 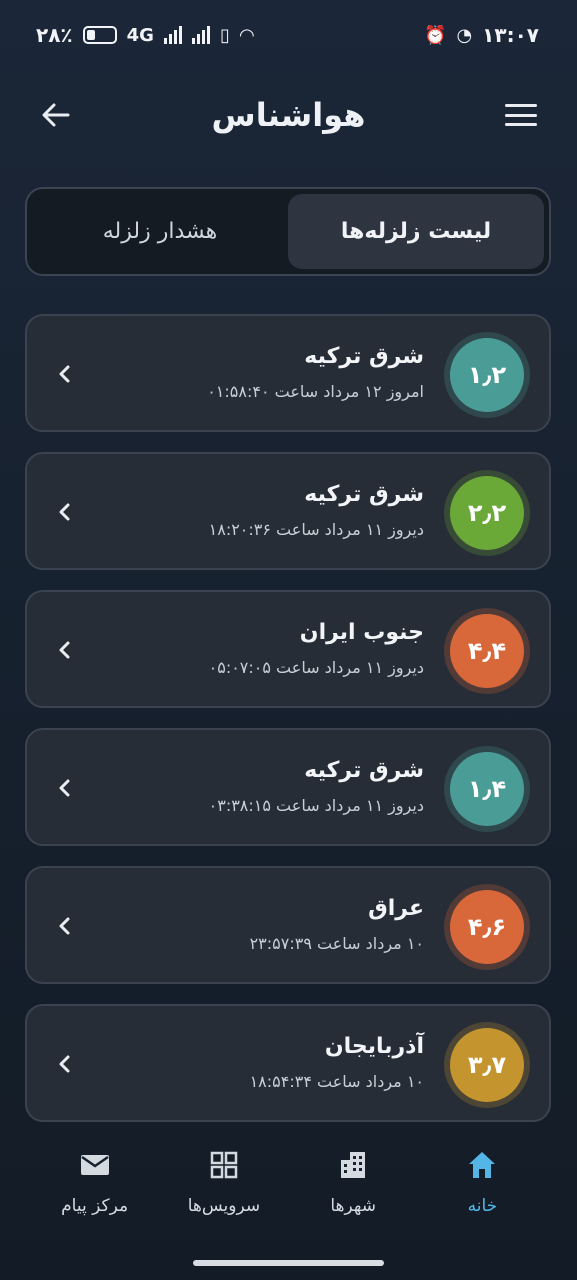 What do you see at coordinates (374, 1046) in the screenshot?
I see `earthquake-location: آذربایجان` at bounding box center [374, 1046].